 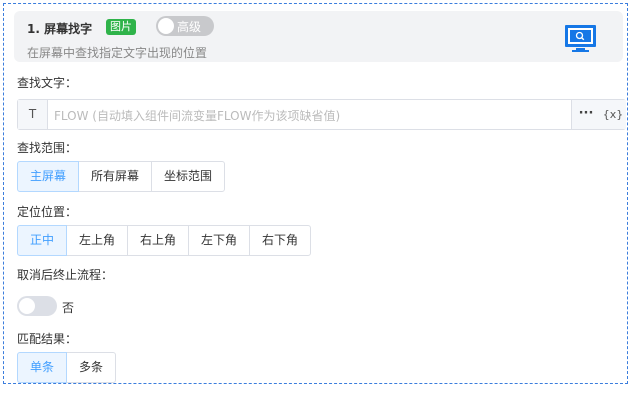 I want to click on component-subtitle: 在屏幕中查找指定文字出现的位置, so click(x=117, y=53).